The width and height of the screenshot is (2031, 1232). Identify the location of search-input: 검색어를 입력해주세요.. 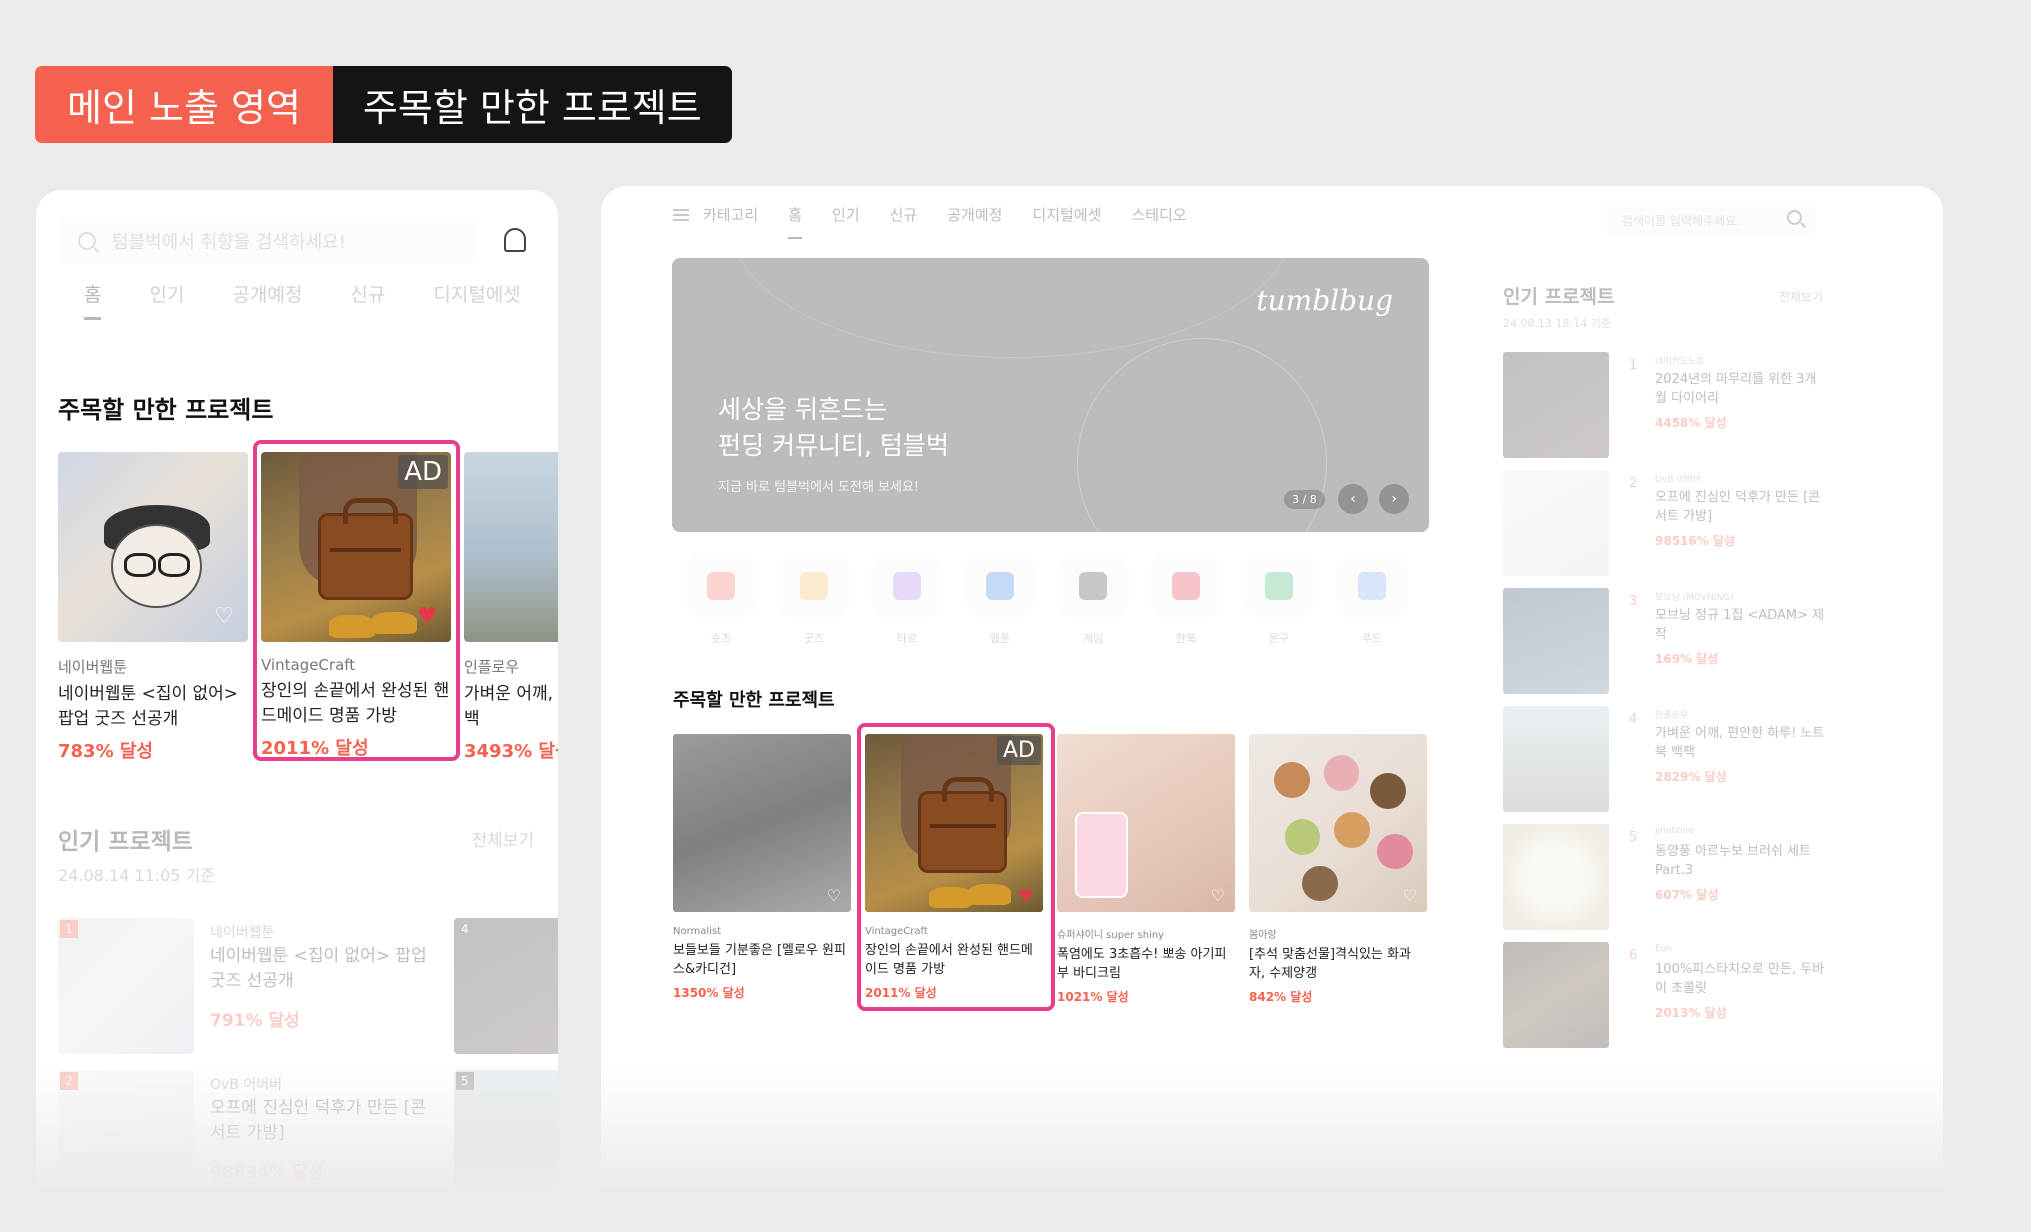
(1711, 219).